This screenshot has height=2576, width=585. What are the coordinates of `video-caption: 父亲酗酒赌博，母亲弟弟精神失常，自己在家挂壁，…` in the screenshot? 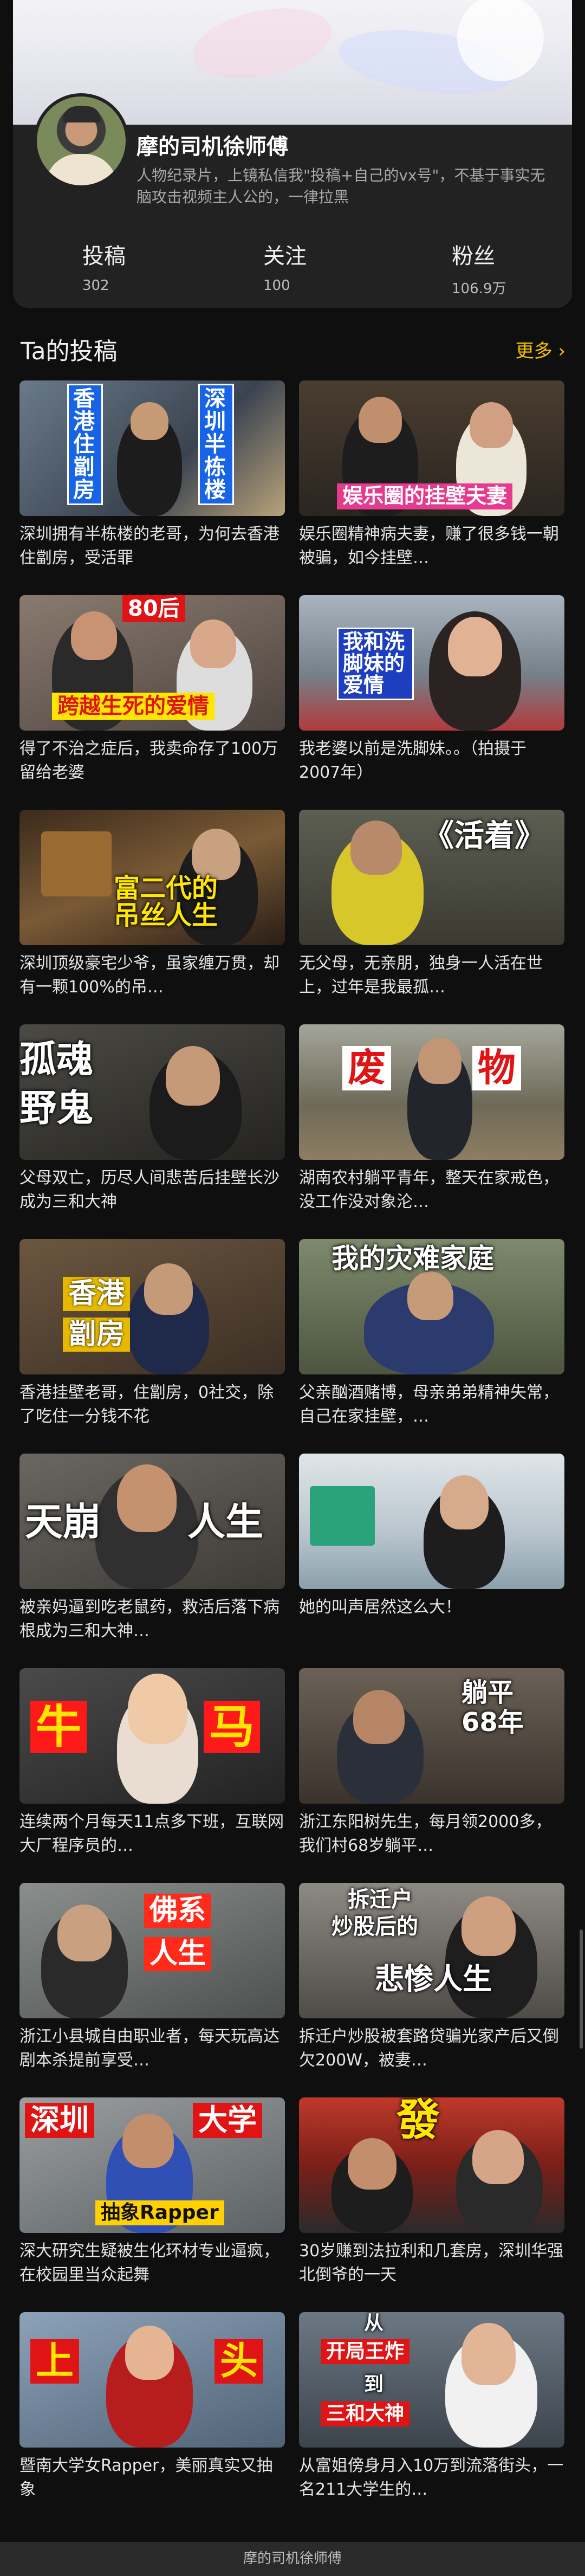 It's located at (429, 1404).